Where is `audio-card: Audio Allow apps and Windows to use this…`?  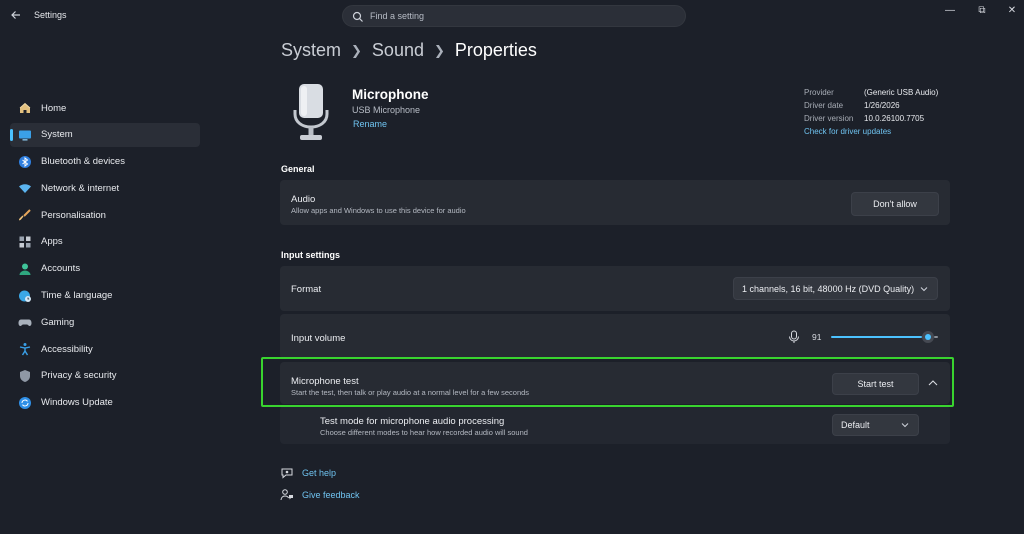
audio-card: Audio Allow apps and Windows to use this… is located at coordinates (615, 202).